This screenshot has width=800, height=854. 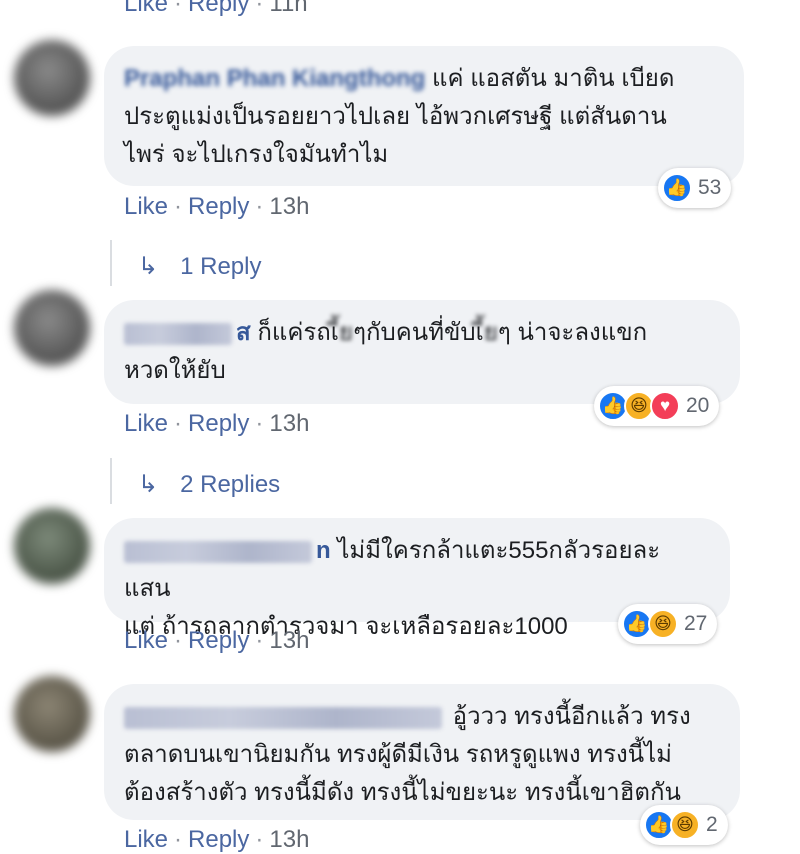 What do you see at coordinates (695, 188) in the screenshot?
I see `reaction-summary: 👍 53` at bounding box center [695, 188].